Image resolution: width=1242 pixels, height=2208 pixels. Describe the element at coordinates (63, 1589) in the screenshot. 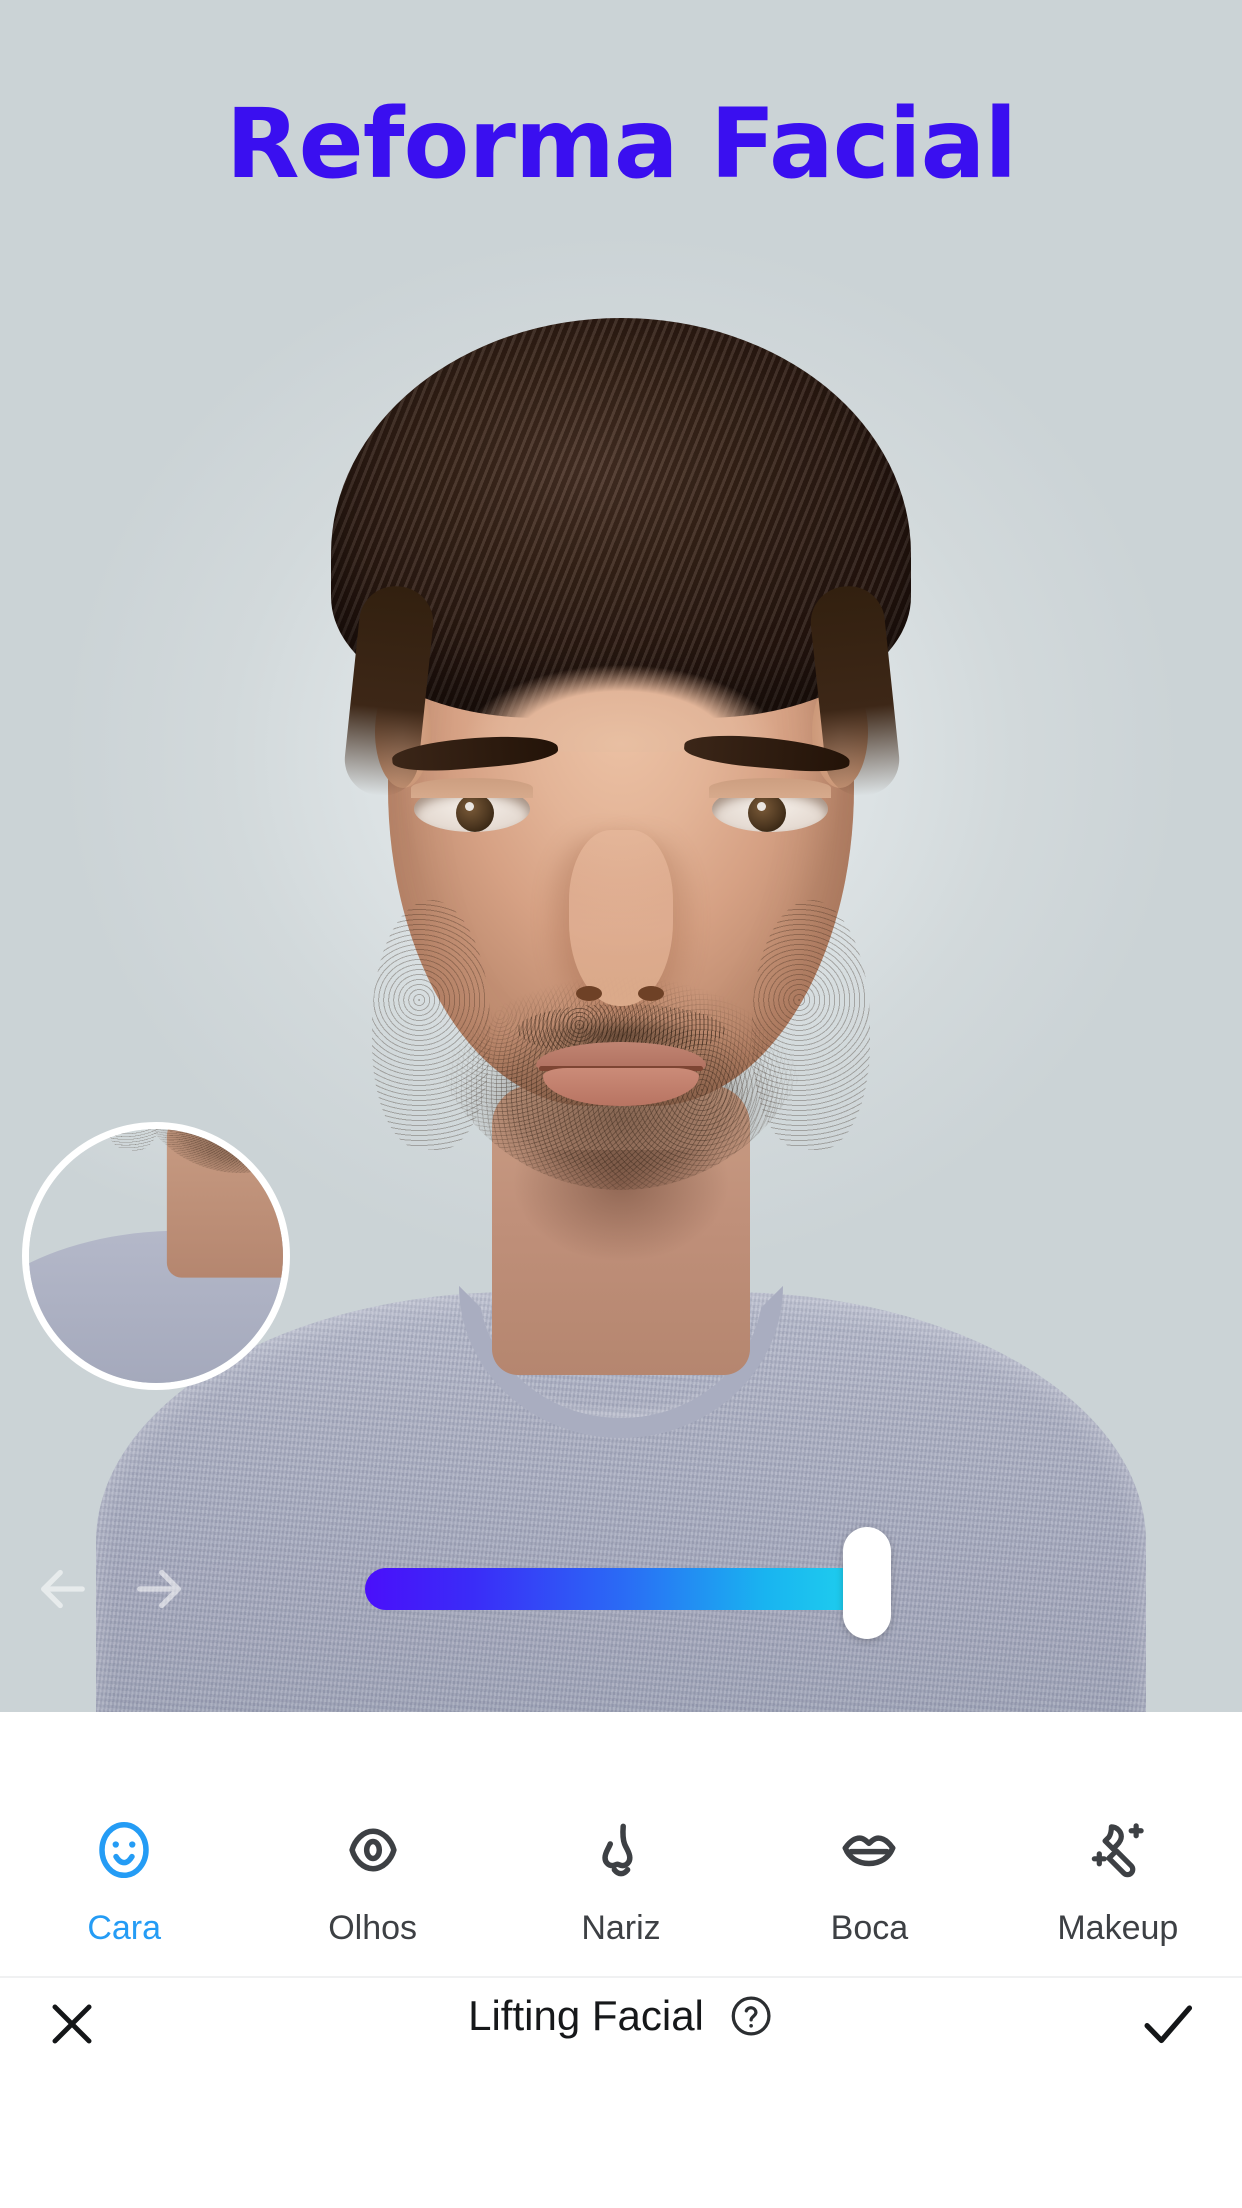

I see `arrow-left-icon` at that location.